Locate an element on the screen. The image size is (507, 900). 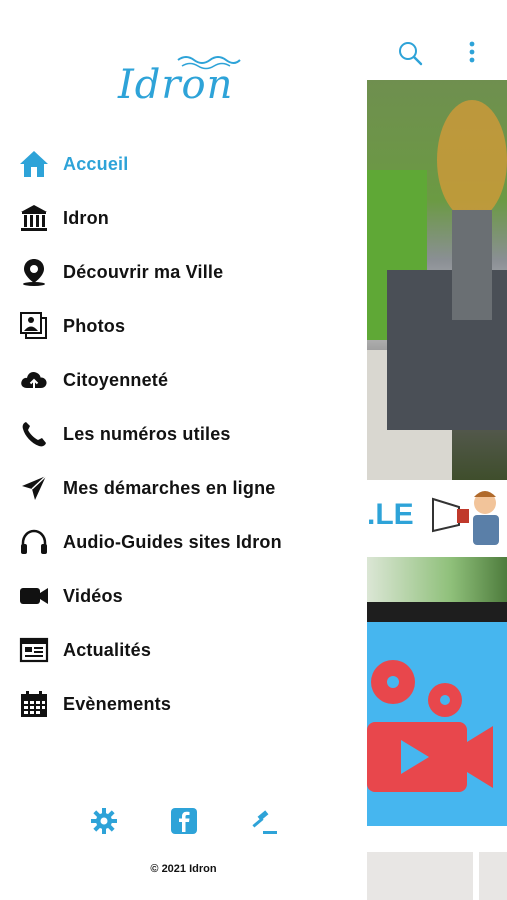
menu-item-actualites: Actualités is located at coordinates (188, 650).